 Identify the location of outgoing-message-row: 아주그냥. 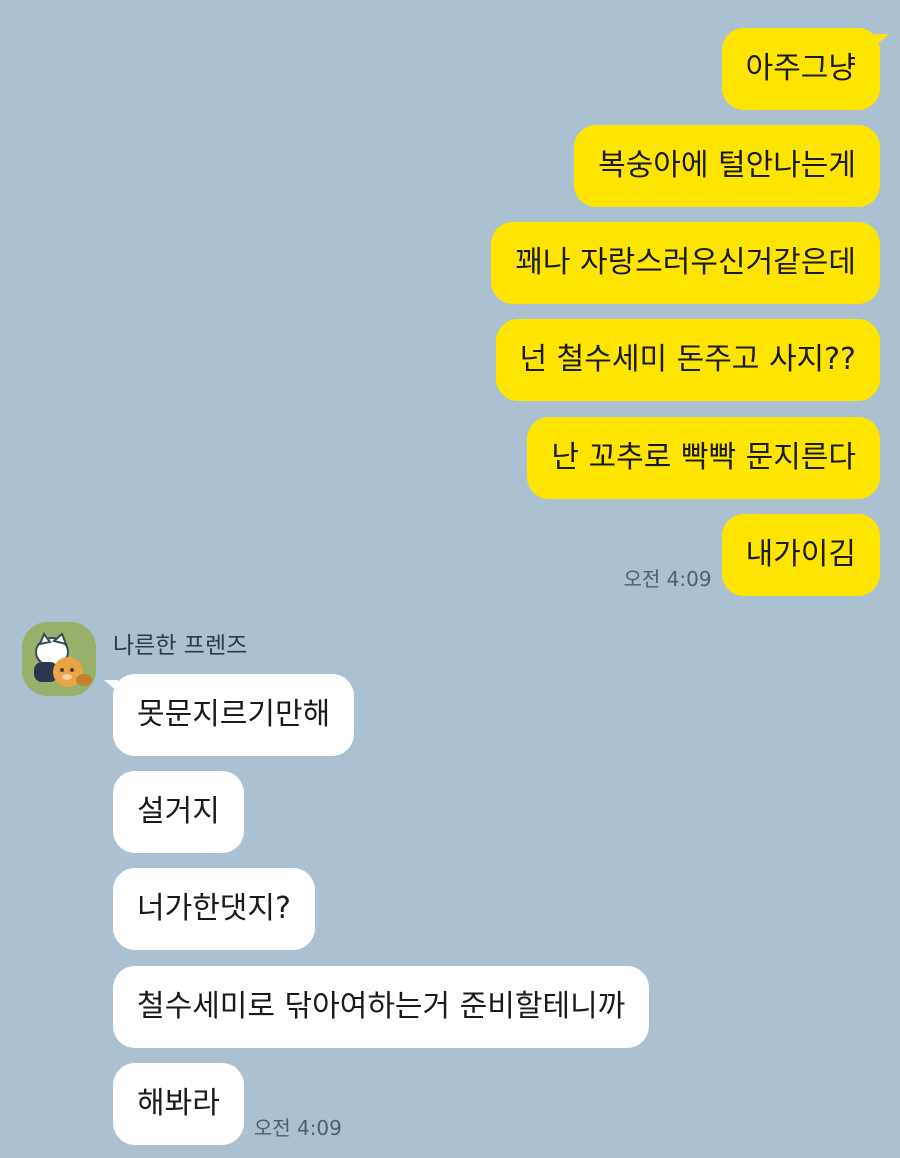
(805, 69).